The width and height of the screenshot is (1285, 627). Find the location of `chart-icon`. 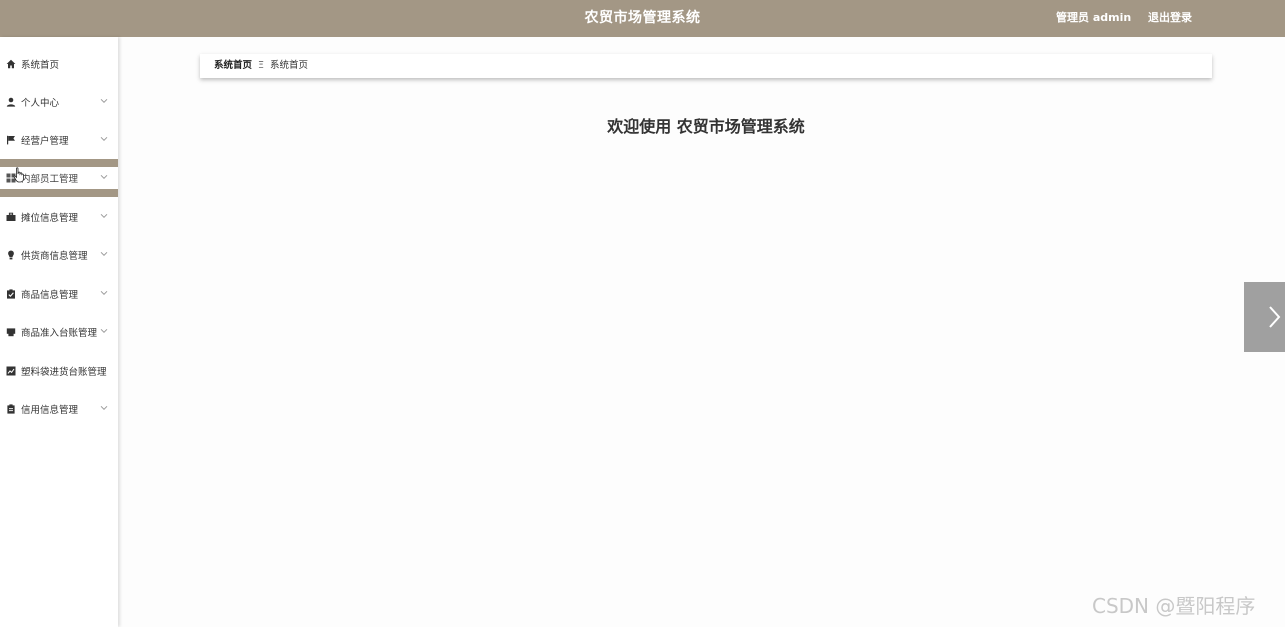

chart-icon is located at coordinates (11, 371).